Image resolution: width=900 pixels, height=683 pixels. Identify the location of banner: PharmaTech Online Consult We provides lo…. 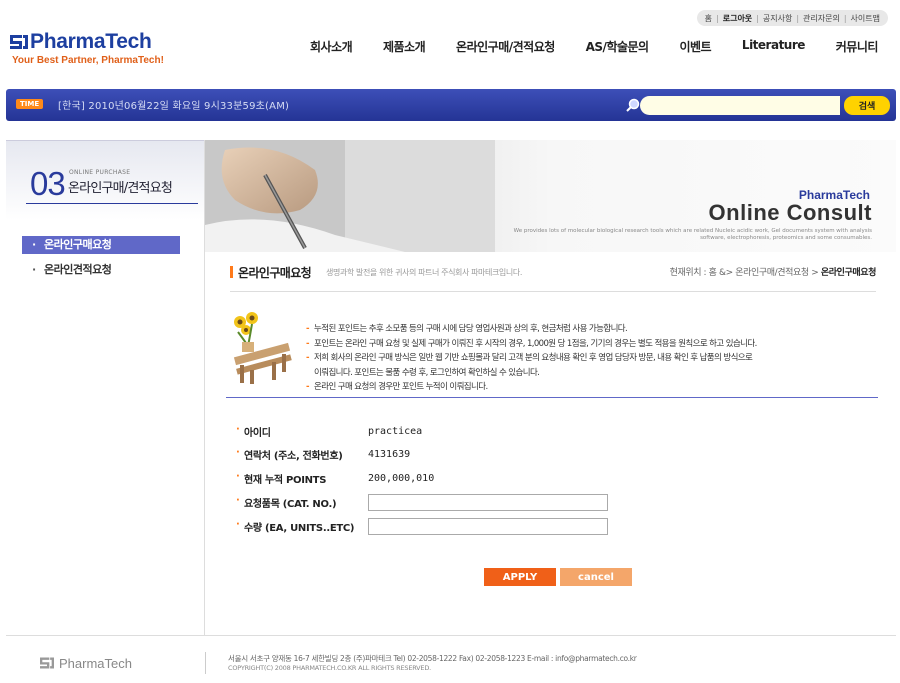
(550, 196).